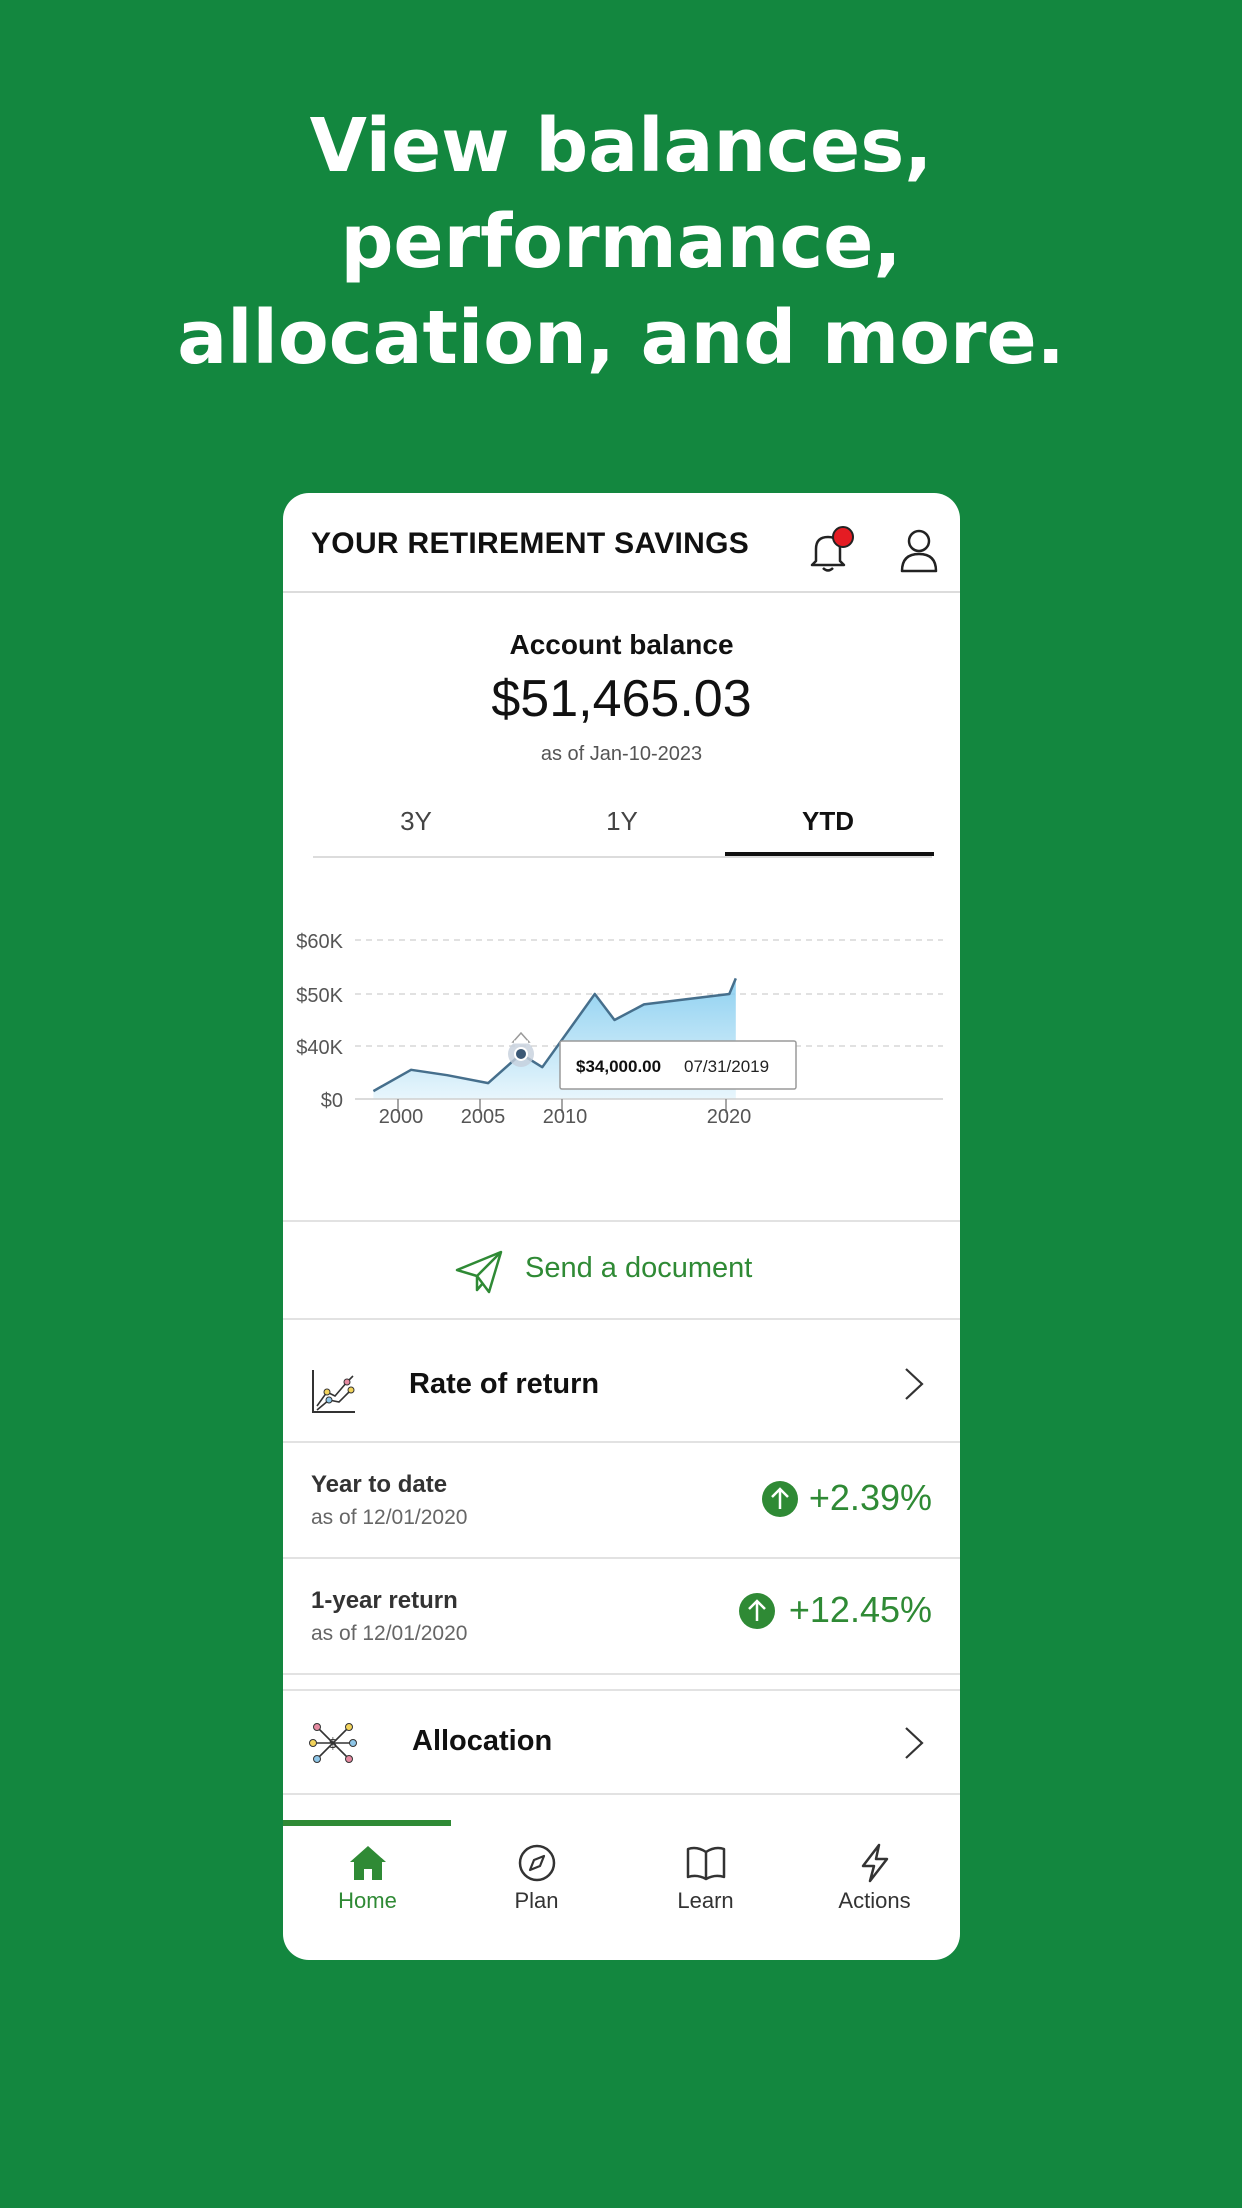  I want to click on balance-as-of: as of Jan-10-2023, so click(621, 754).